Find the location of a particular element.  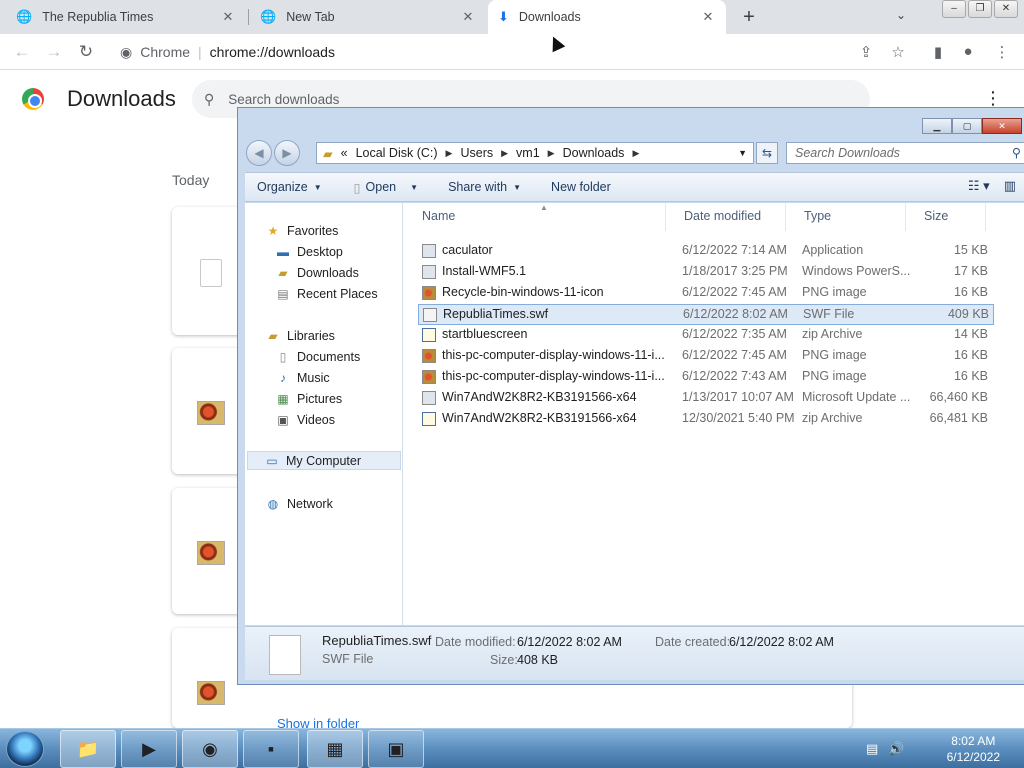

minimize-button: – is located at coordinates (954, 9).